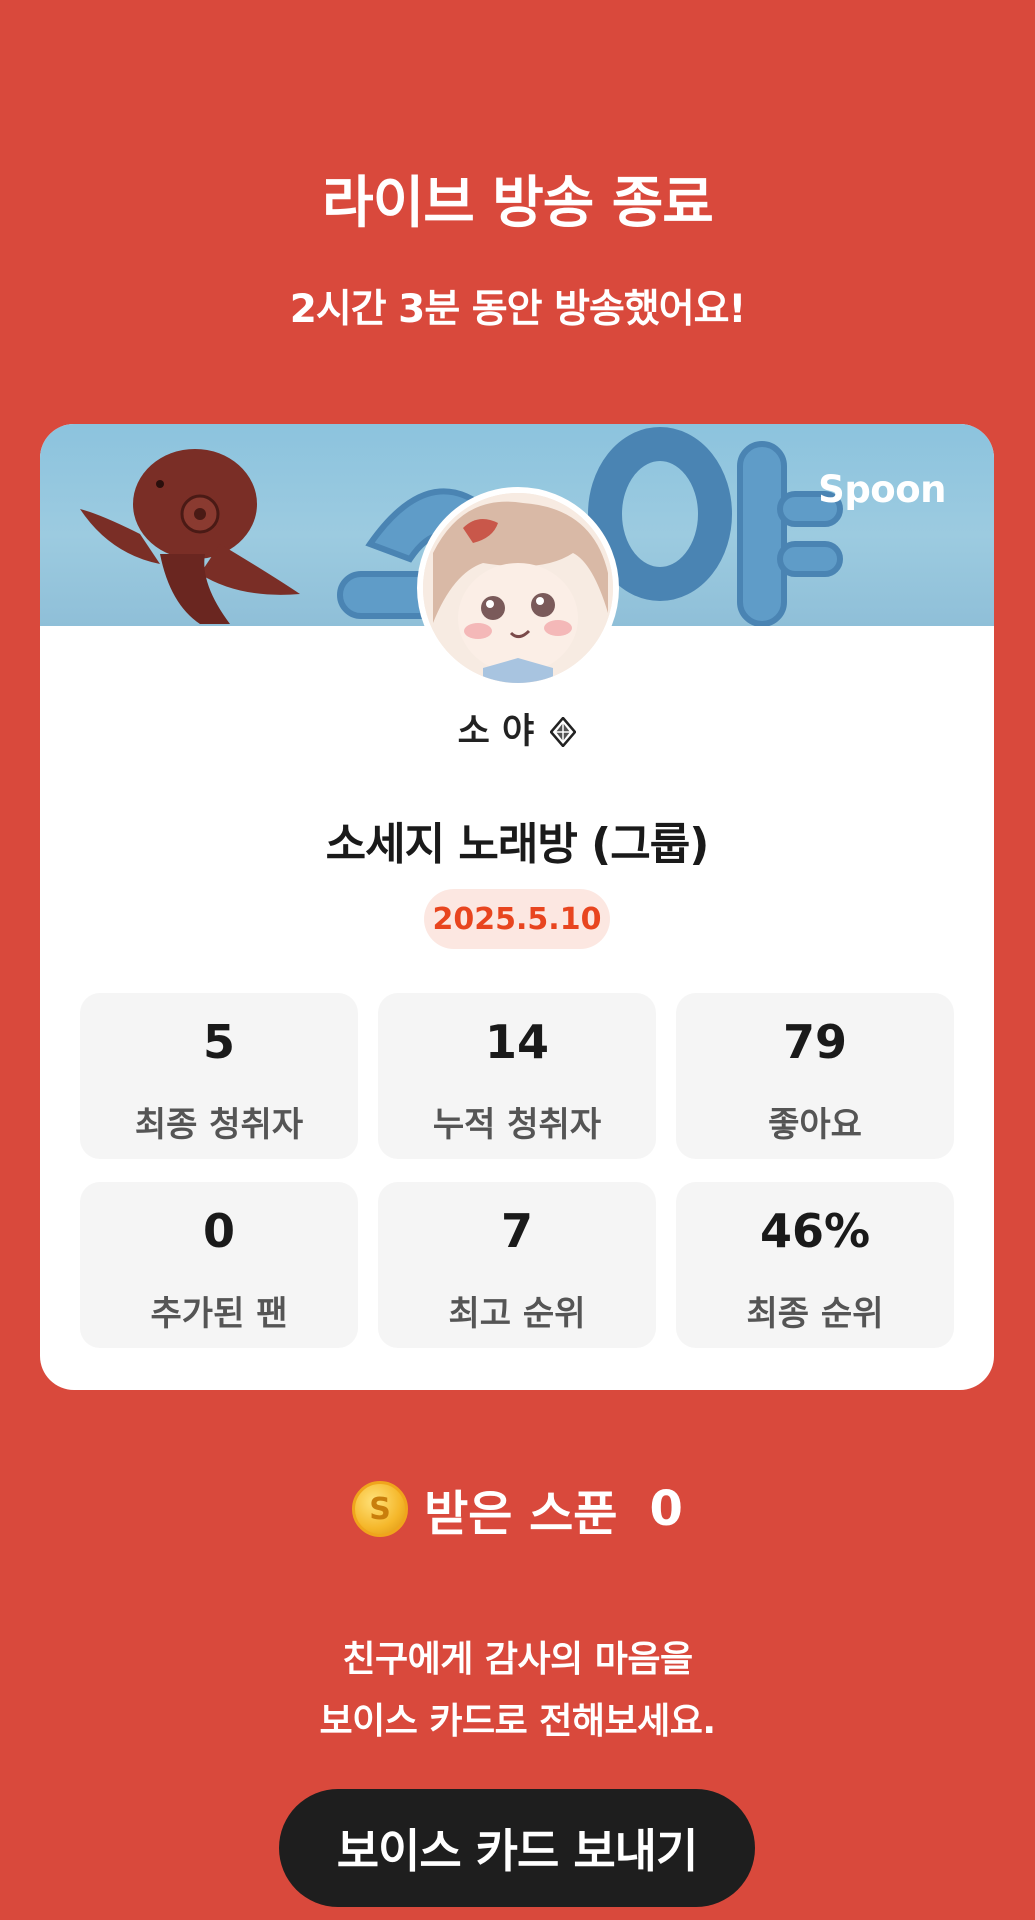 Image resolution: width=1035 pixels, height=1920 pixels. Describe the element at coordinates (815, 1231) in the screenshot. I see `stat-value: 46%` at that location.